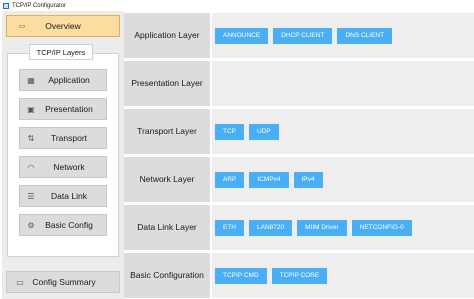 The height and width of the screenshot is (299, 474). I want to click on sidebar-item-label: Presentation, so click(69, 109).